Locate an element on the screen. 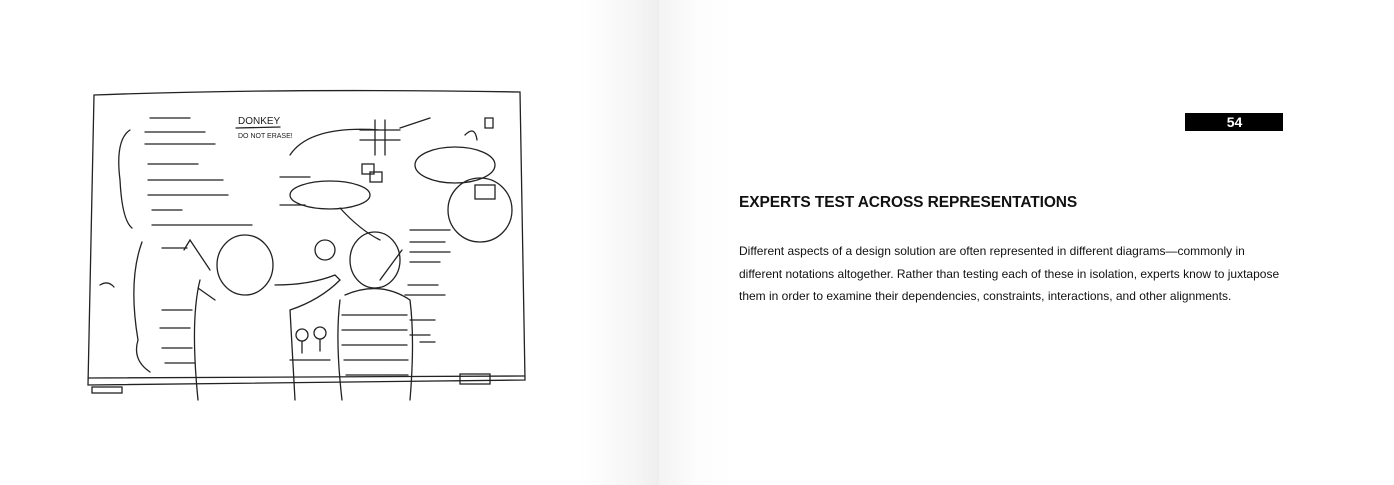 Image resolution: width=1394 pixels, height=485 pixels. page-number-badge: 54 is located at coordinates (1234, 122).